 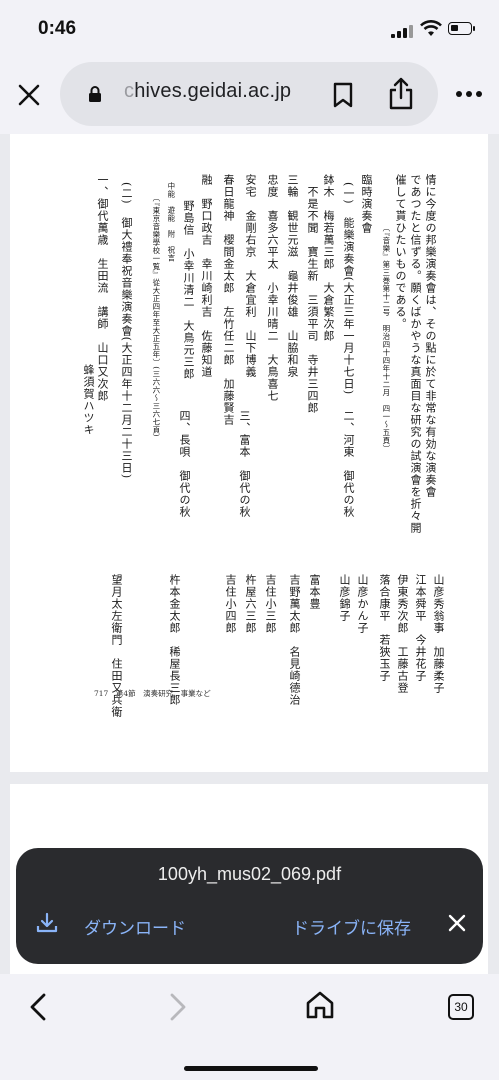 I want to click on doc-text-line: 不是不聞 寶生新 三須平司 寺井三四郎, so click(x=312, y=300).